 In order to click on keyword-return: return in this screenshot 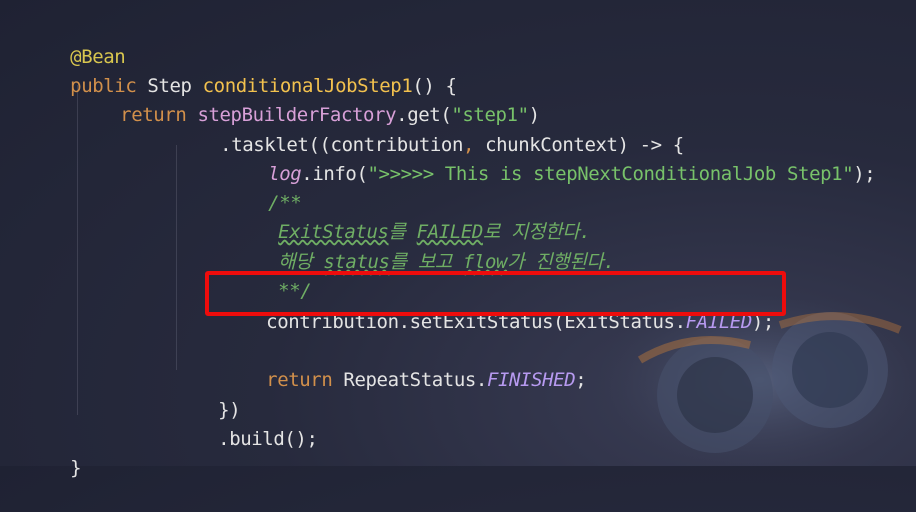, I will do `click(299, 380)`.